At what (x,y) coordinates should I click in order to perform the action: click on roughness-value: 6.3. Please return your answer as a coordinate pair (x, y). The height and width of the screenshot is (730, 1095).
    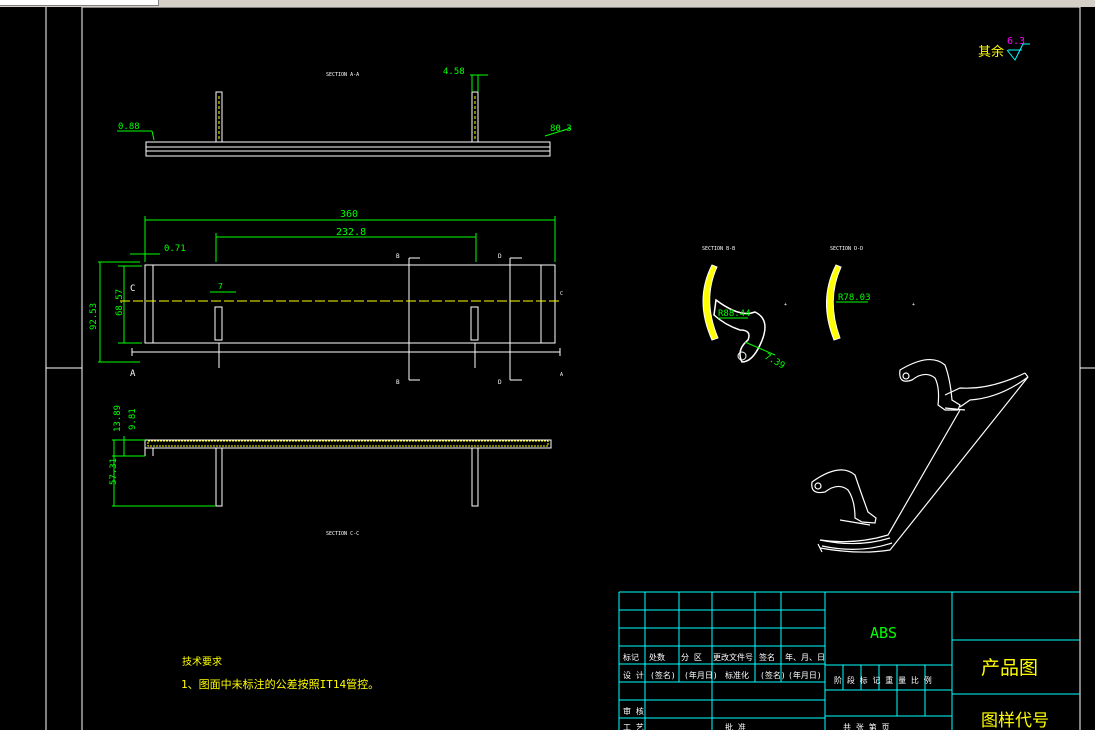
    Looking at the image, I should click on (1016, 41).